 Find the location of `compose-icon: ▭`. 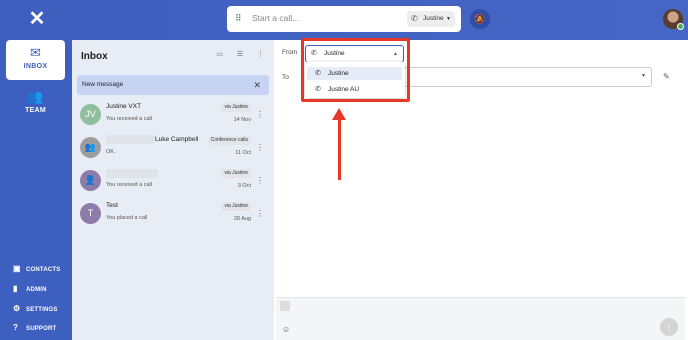

compose-icon: ▭ is located at coordinates (219, 54).